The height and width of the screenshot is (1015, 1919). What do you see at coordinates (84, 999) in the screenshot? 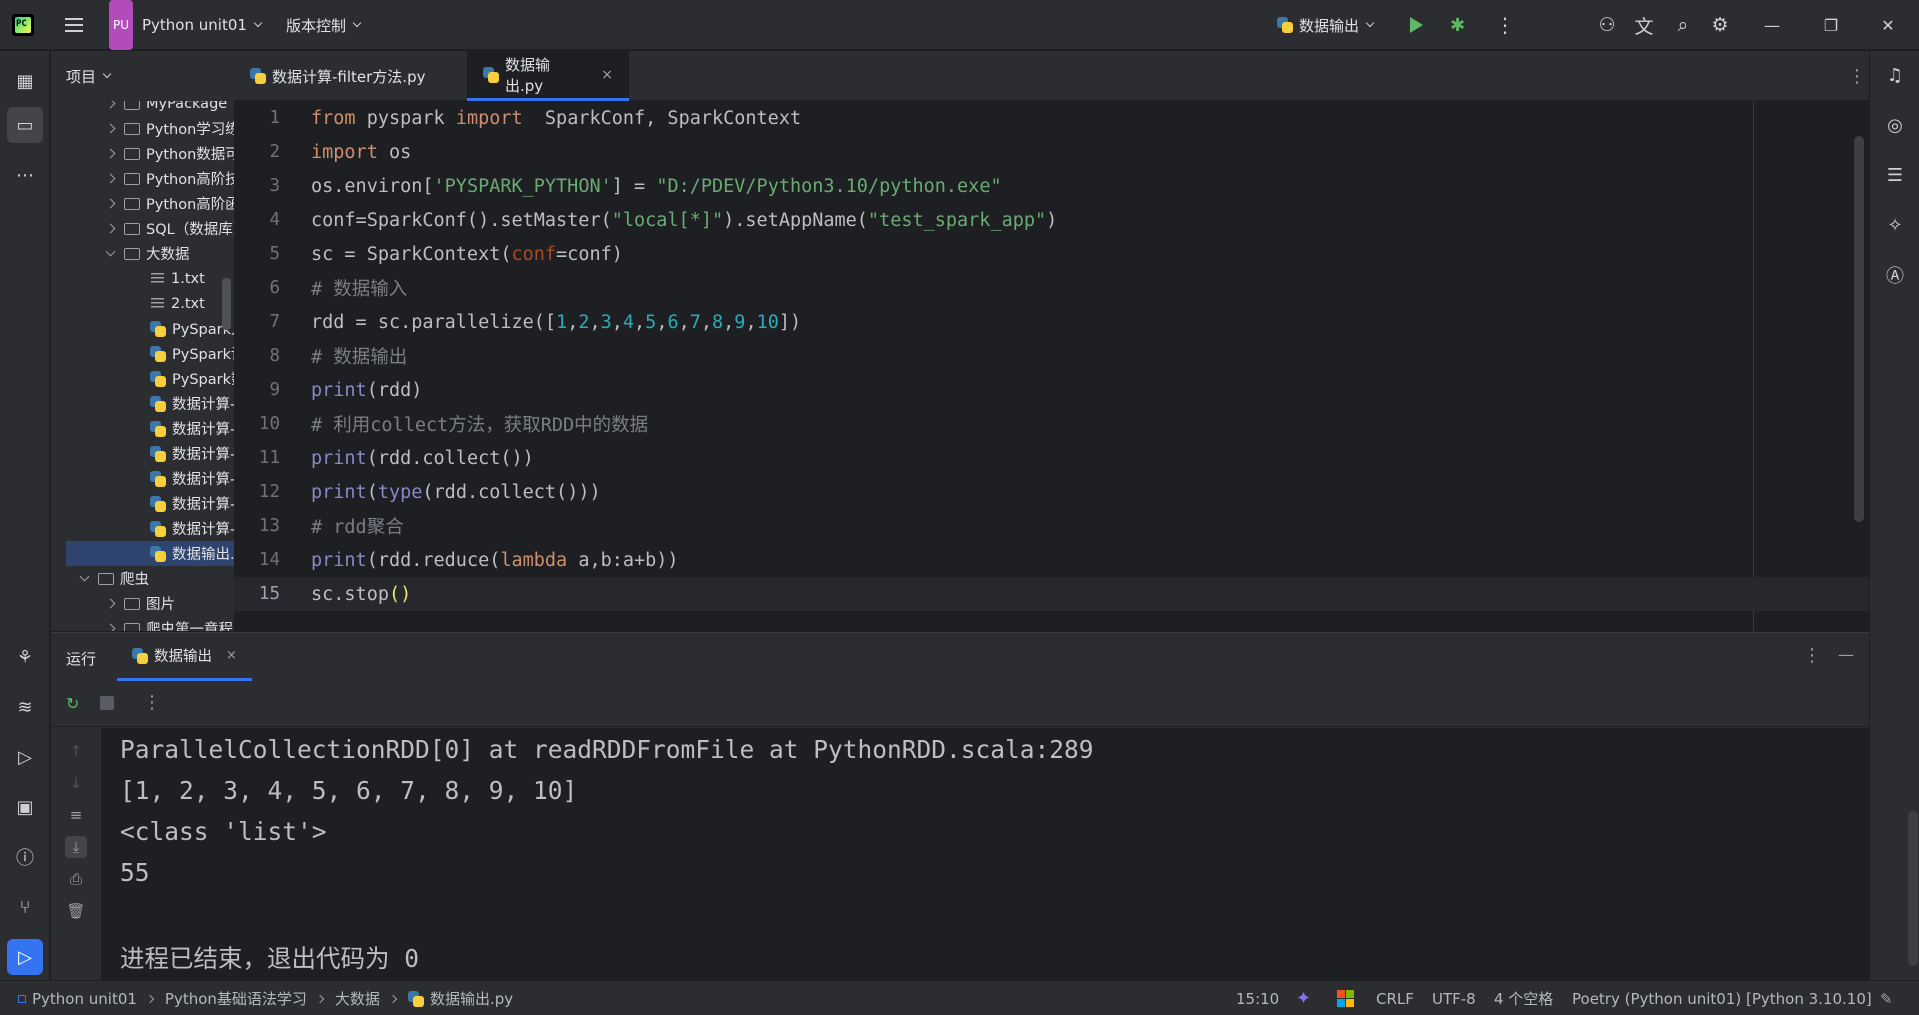
I see `breadcrumb-item: Python unit01` at bounding box center [84, 999].